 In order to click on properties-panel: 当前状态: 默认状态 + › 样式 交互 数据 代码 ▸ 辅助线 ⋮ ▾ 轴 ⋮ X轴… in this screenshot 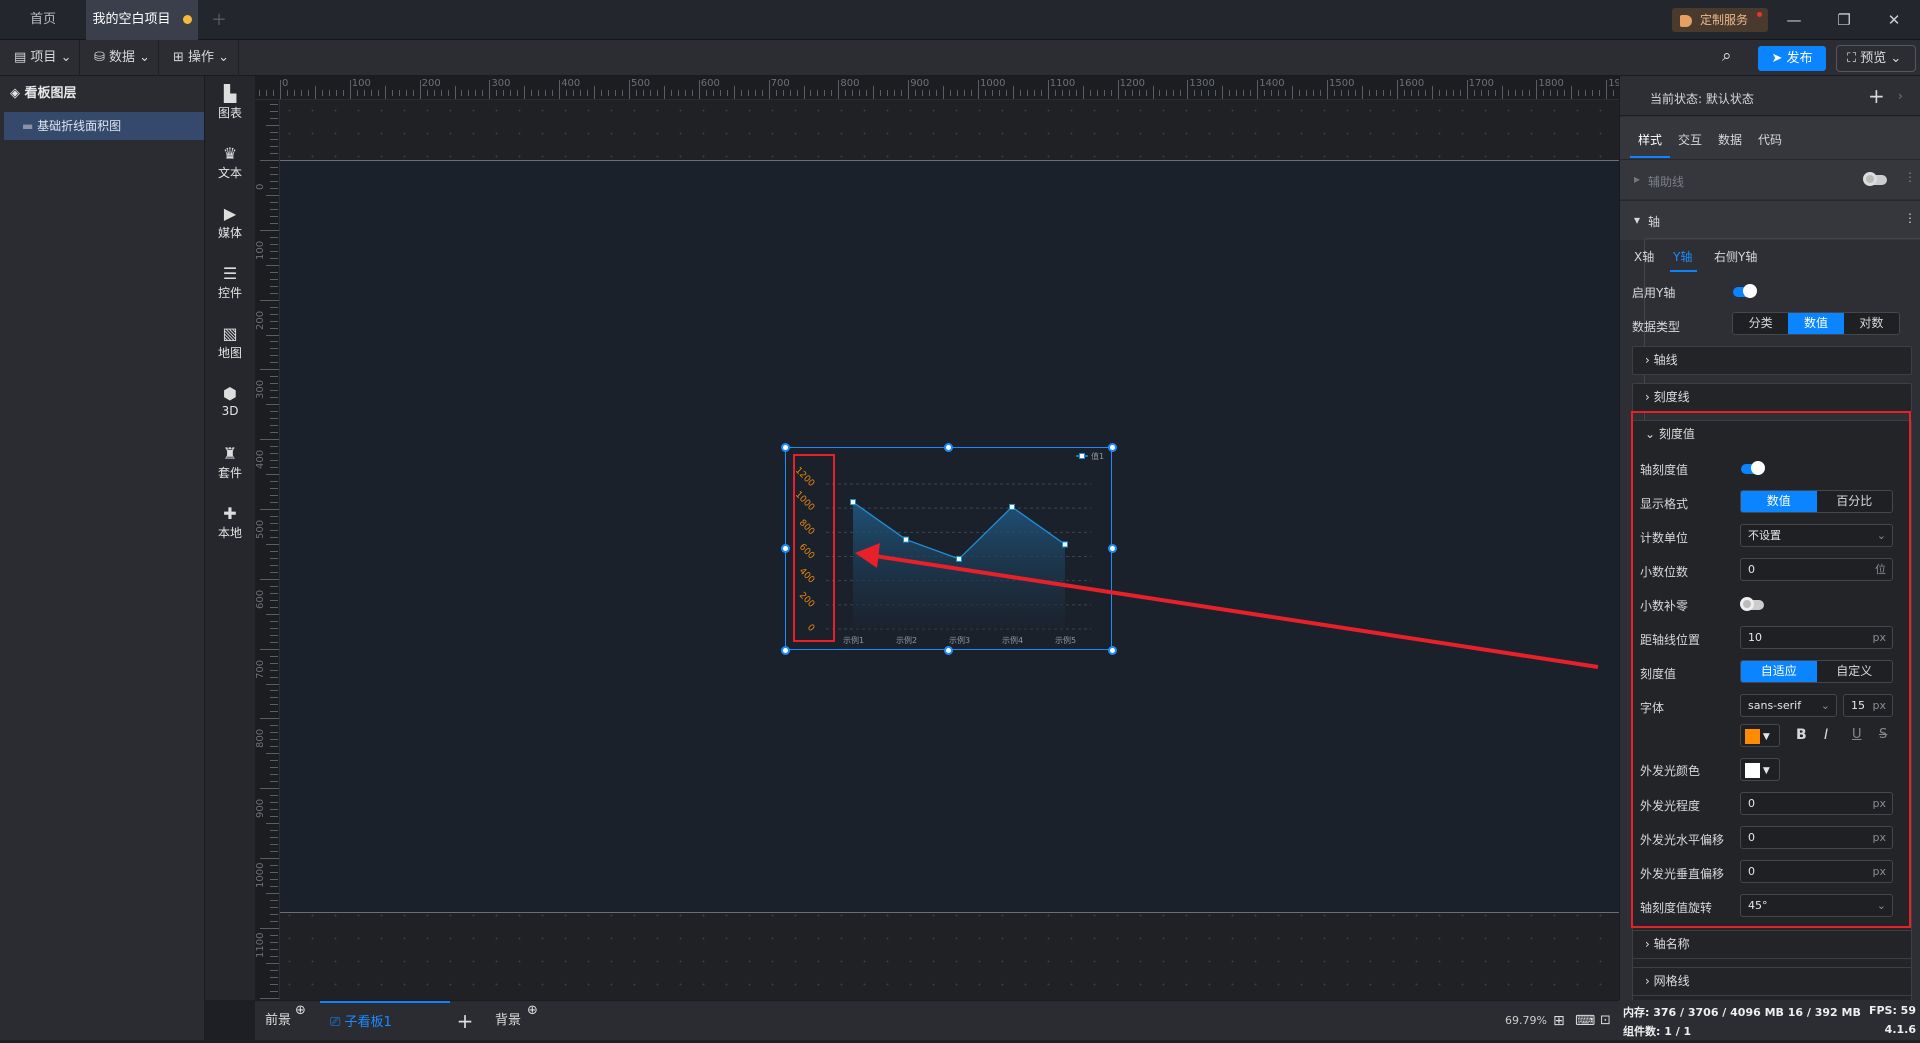, I will do `click(1769, 538)`.